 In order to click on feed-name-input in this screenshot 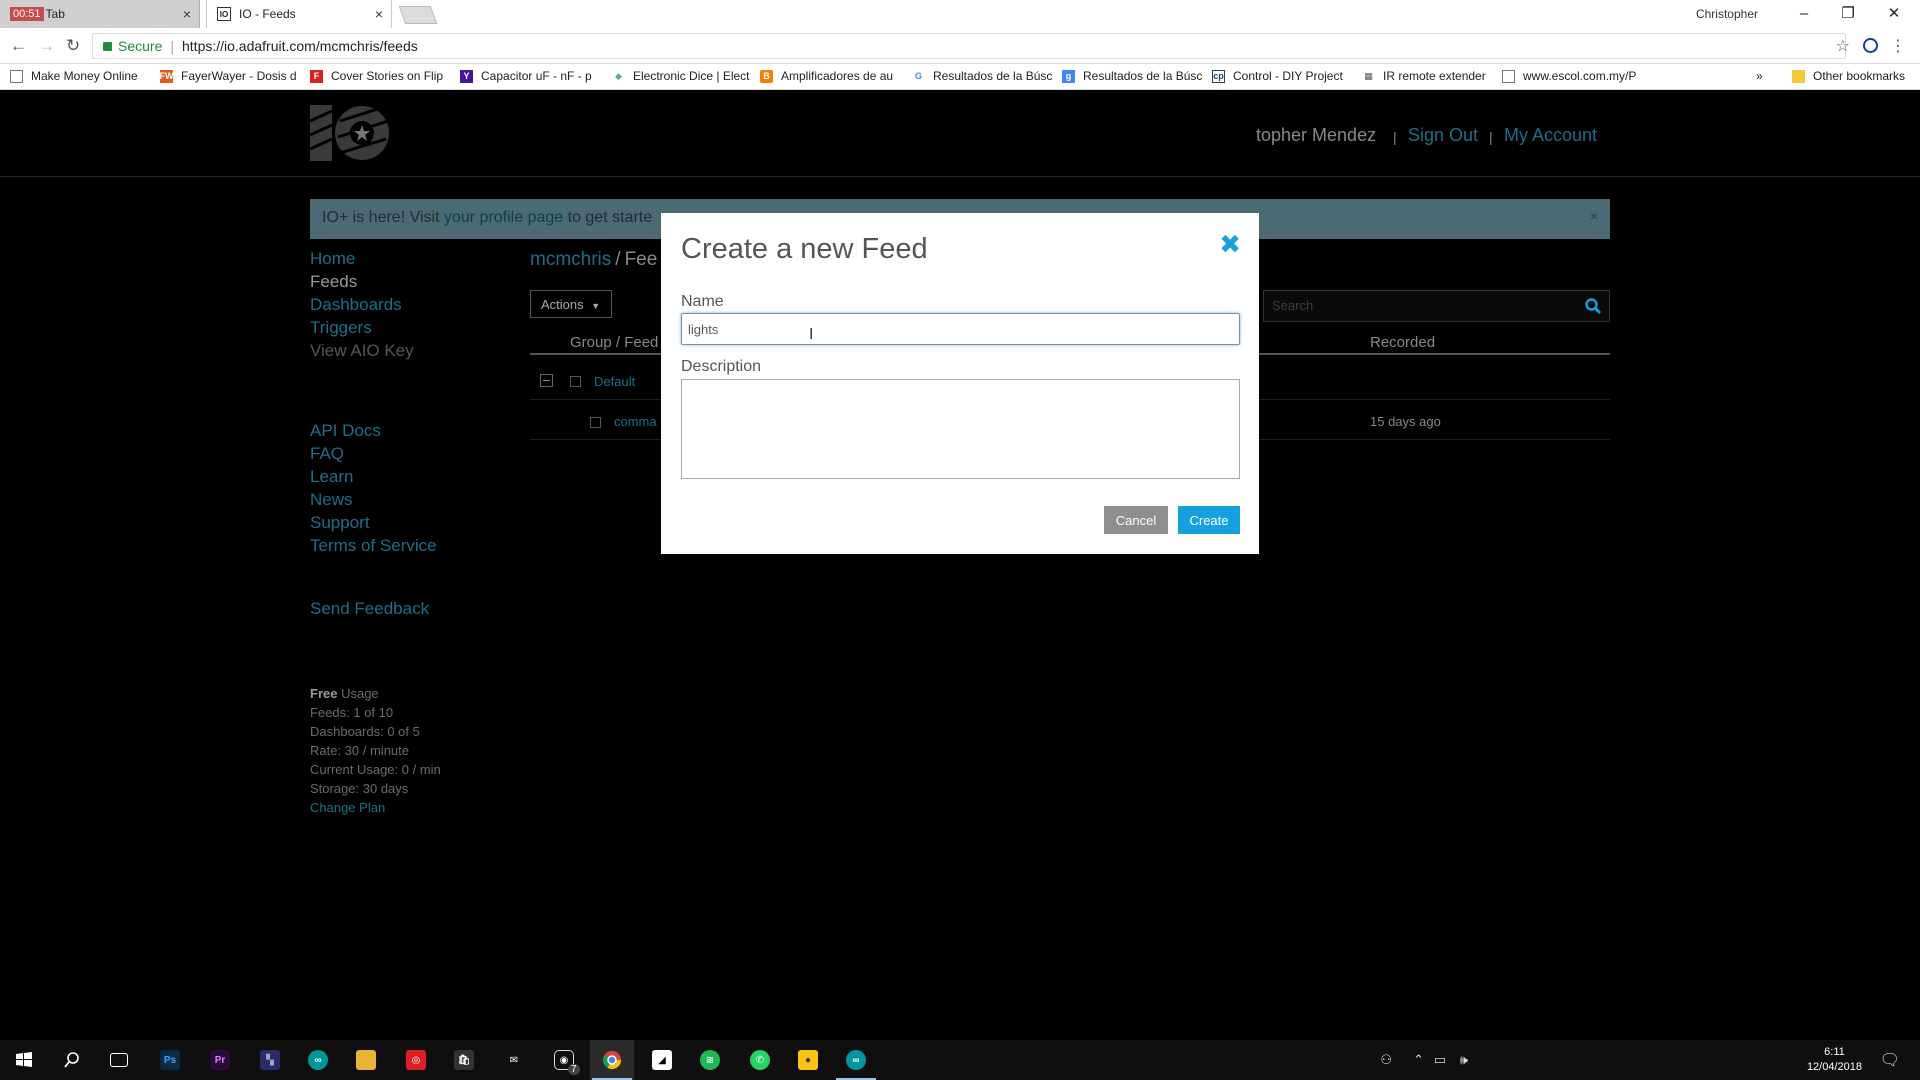, I will do `click(960, 329)`.